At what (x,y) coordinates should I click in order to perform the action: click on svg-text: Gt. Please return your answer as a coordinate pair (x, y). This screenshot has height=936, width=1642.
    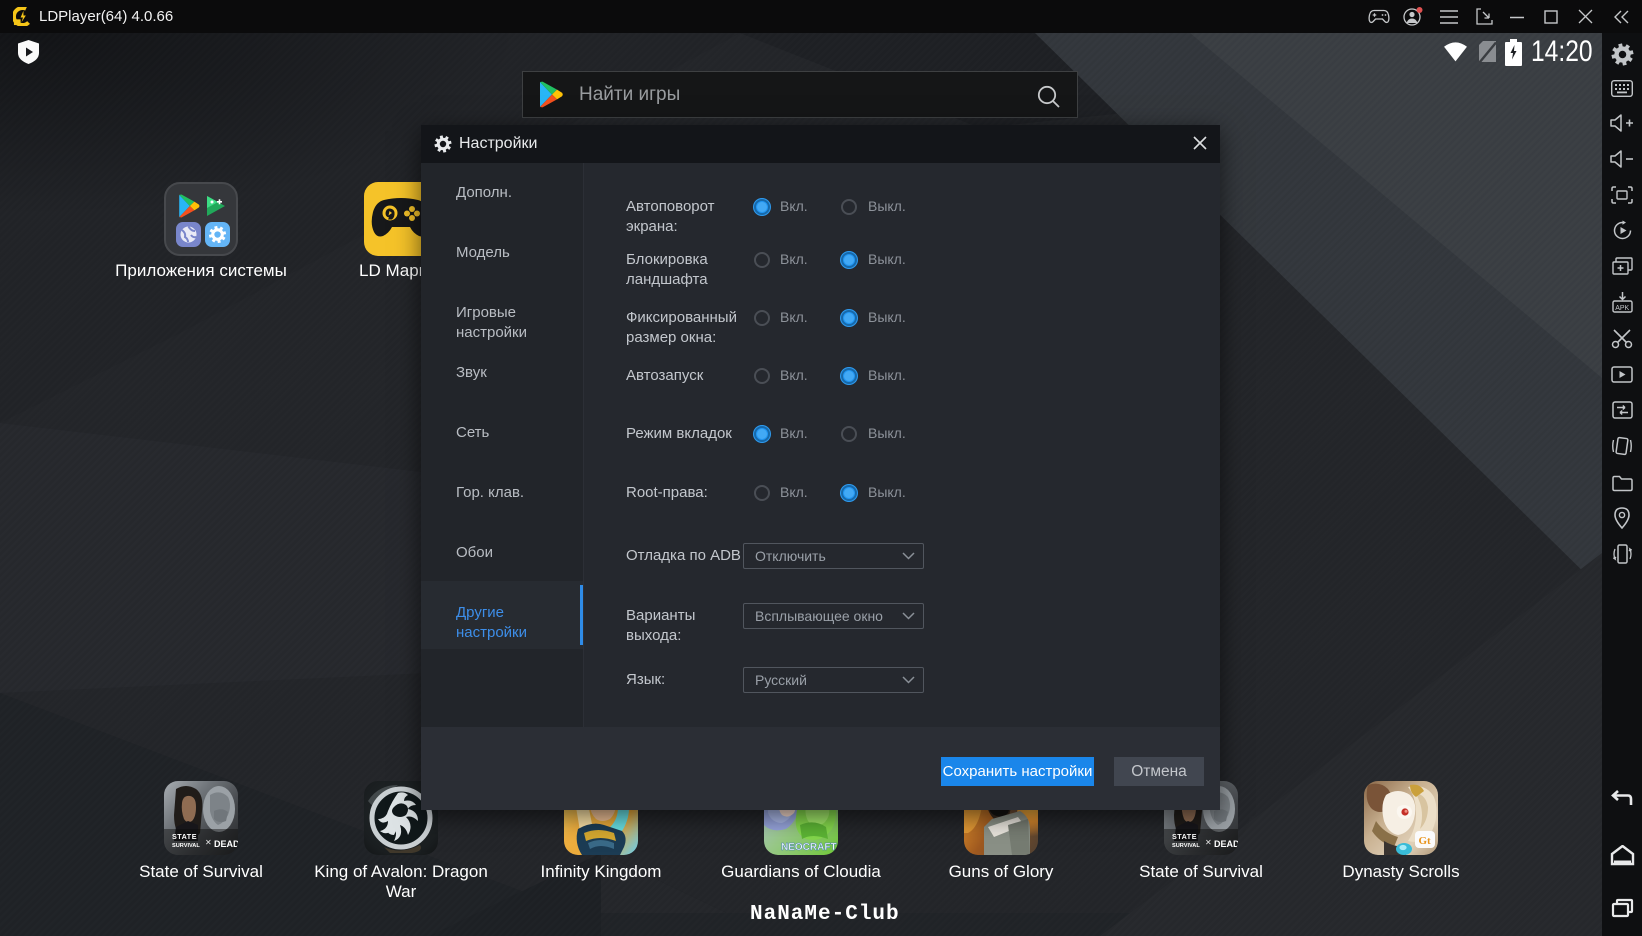
    Looking at the image, I should click on (1425, 841).